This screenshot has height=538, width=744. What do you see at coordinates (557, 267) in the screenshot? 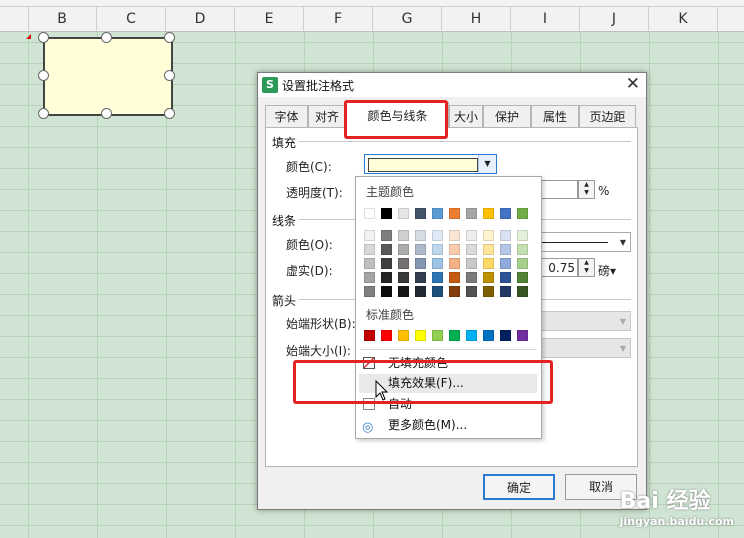
I see `line-weight-input: 0.75` at bounding box center [557, 267].